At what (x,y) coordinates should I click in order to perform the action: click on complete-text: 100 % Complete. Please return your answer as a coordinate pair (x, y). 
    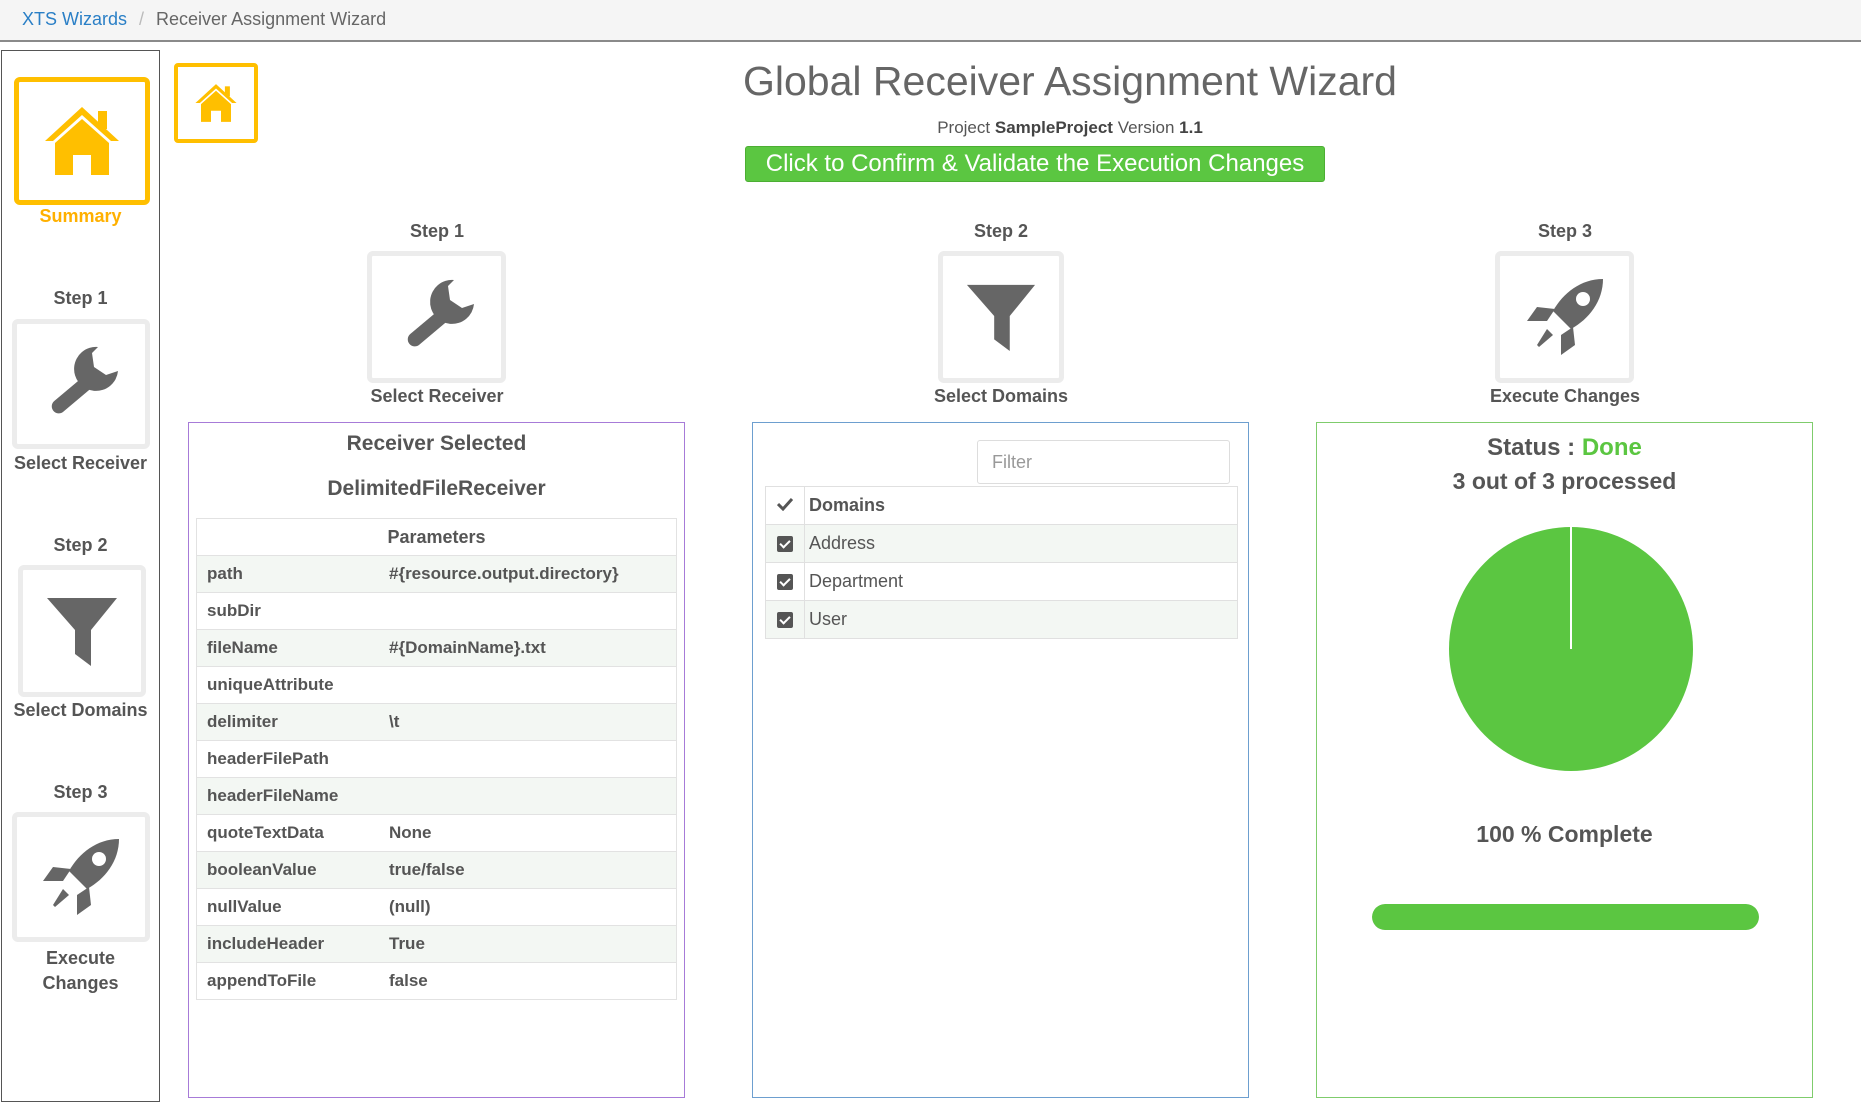
    Looking at the image, I should click on (1564, 834).